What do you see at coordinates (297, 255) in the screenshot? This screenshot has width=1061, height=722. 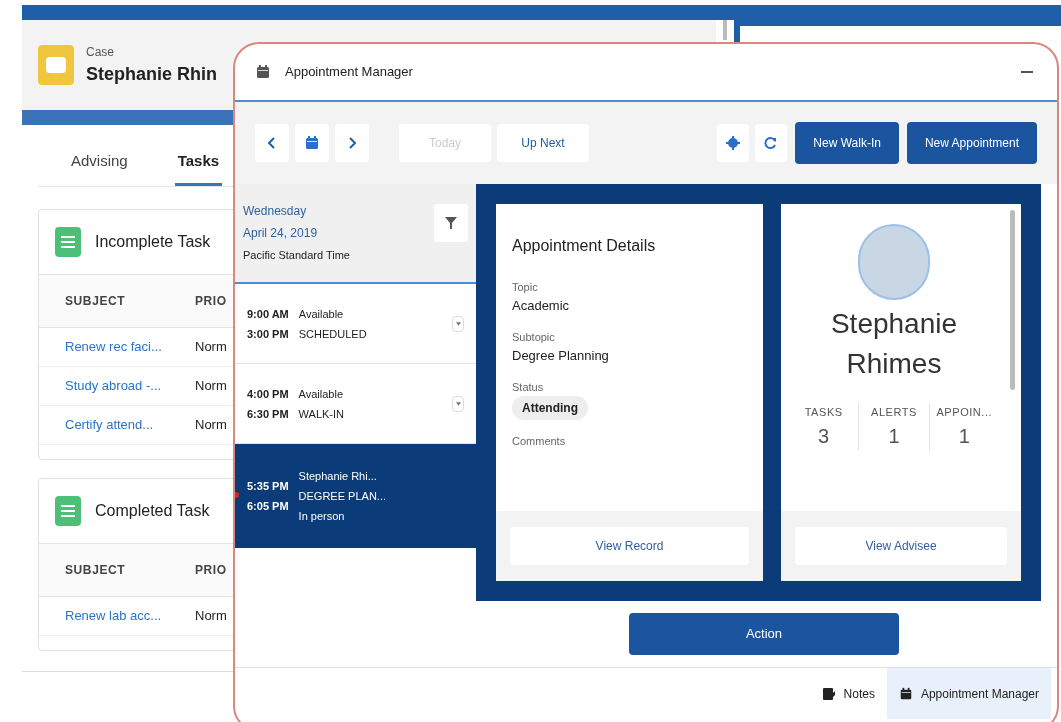 I see `timezone: Pacific Standard Time` at bounding box center [297, 255].